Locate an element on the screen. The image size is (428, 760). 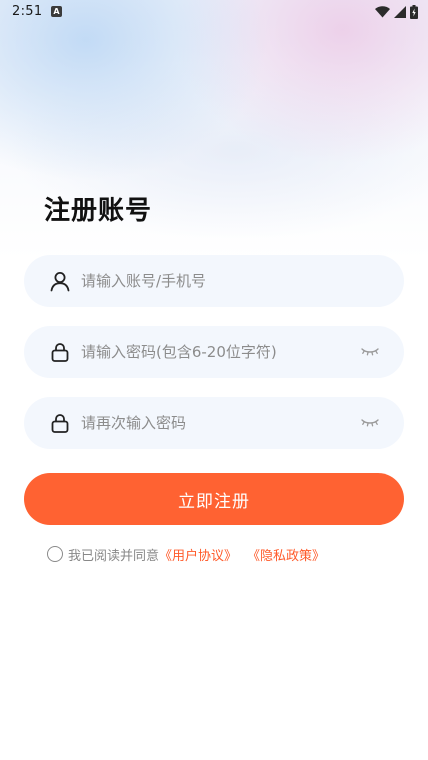
agreement-text: 我已阅读并同意 is located at coordinates (114, 556).